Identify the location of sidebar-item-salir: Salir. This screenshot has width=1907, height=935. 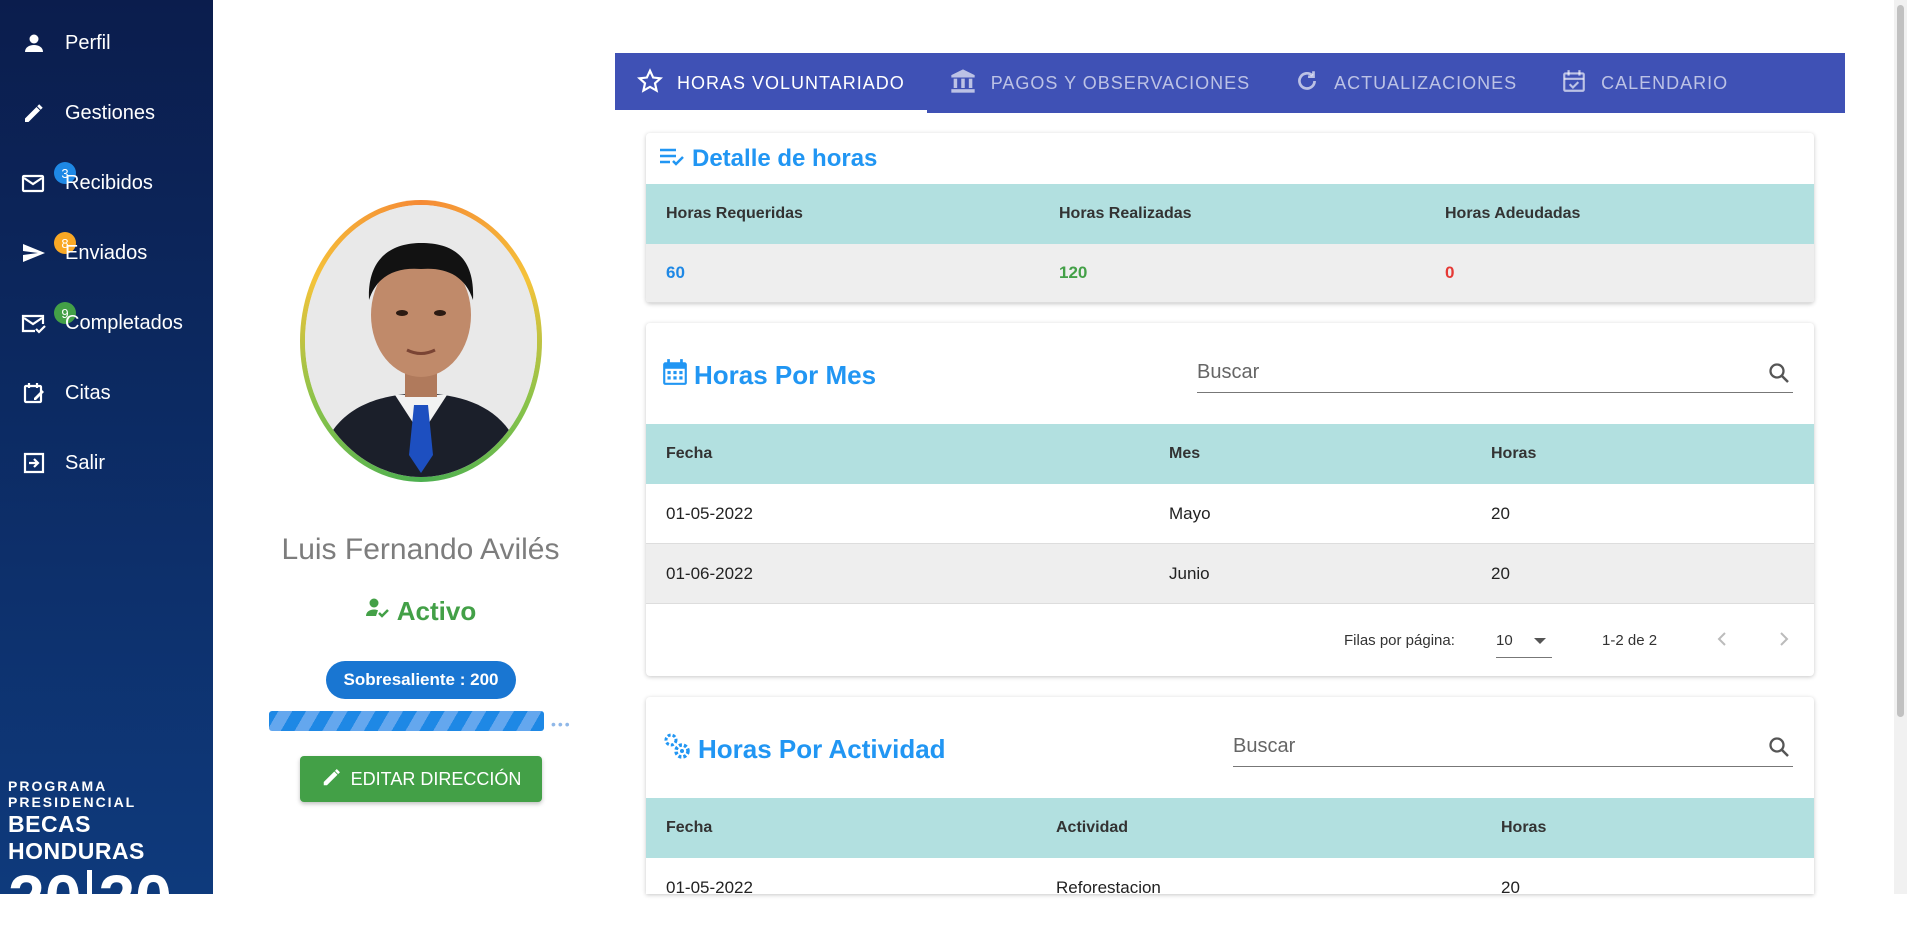
(106, 463).